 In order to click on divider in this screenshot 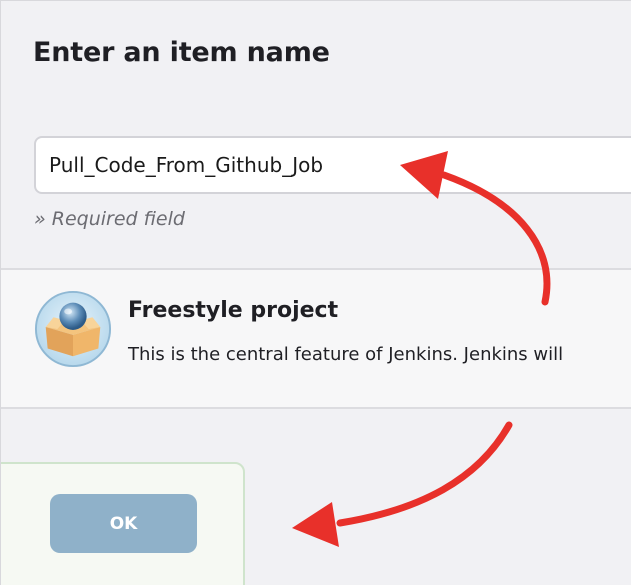, I will do `click(316, 408)`.